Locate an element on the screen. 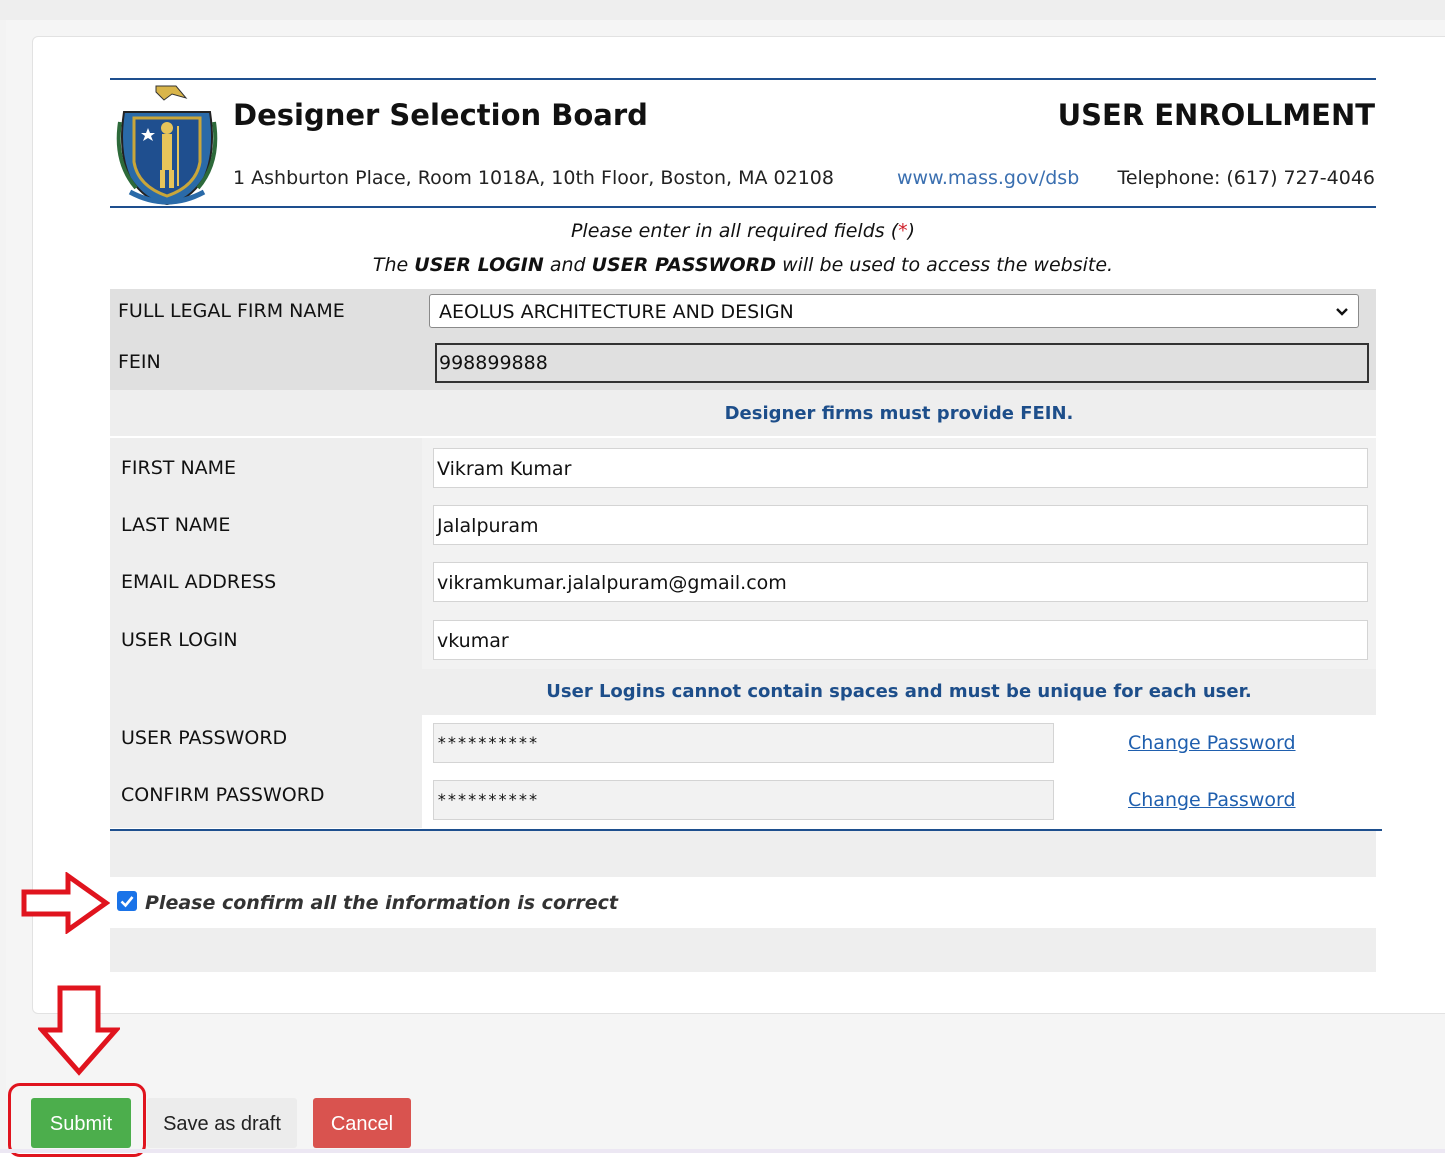 This screenshot has width=1445, height=1157. down-arrow-annotation-icon is located at coordinates (79, 1030).